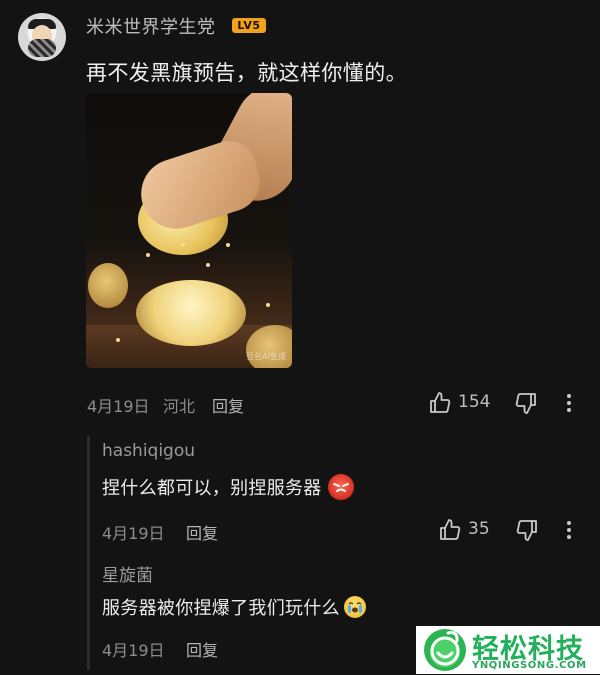 The width and height of the screenshot is (600, 675). What do you see at coordinates (151, 26) in the screenshot?
I see `comment-username: 米米世界学生党` at bounding box center [151, 26].